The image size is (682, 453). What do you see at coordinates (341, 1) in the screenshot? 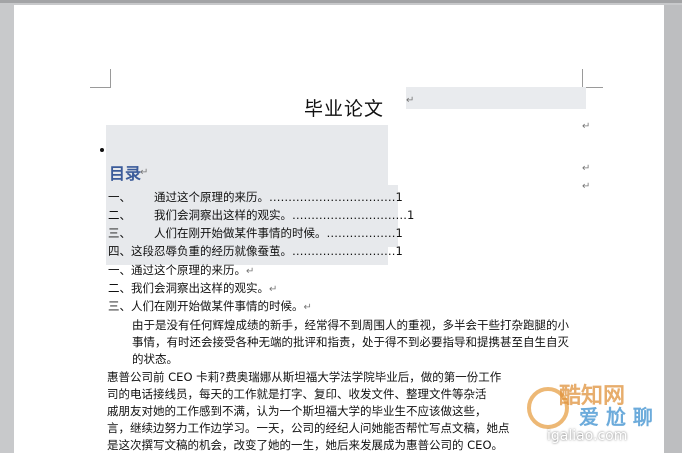
I see `window-top-band` at bounding box center [341, 1].